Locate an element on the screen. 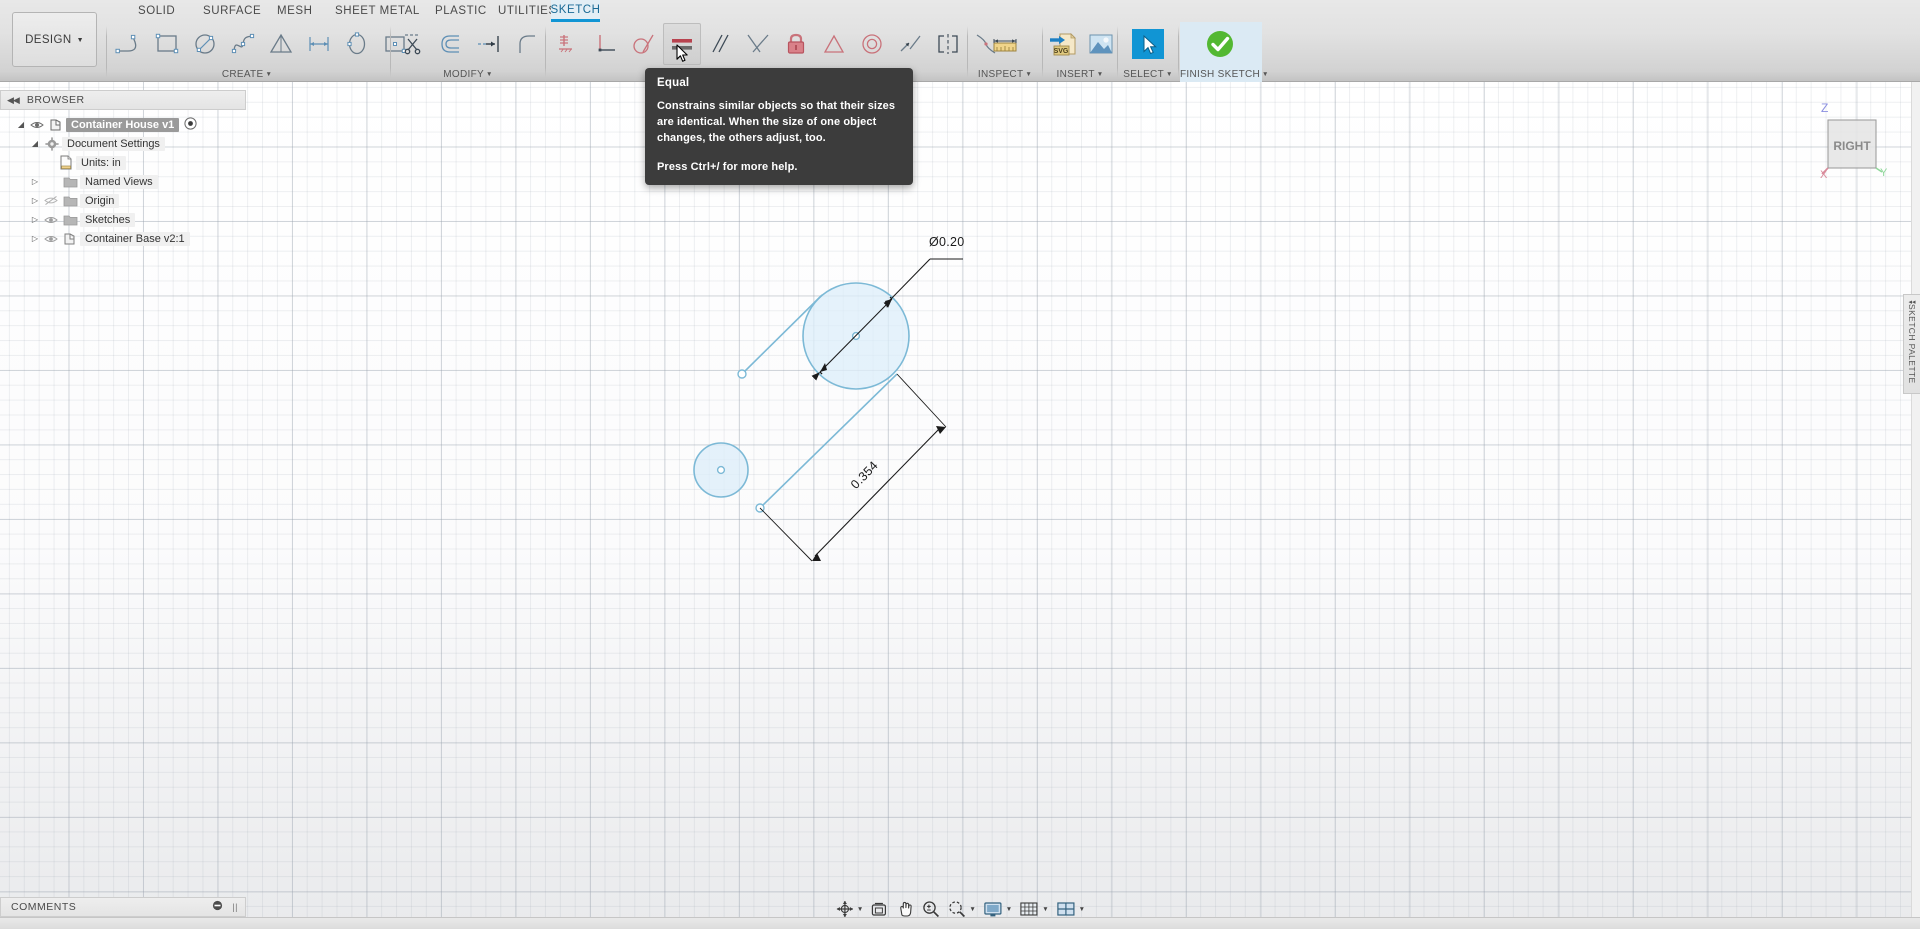  tab-sketch: SKETCH is located at coordinates (575, 11).